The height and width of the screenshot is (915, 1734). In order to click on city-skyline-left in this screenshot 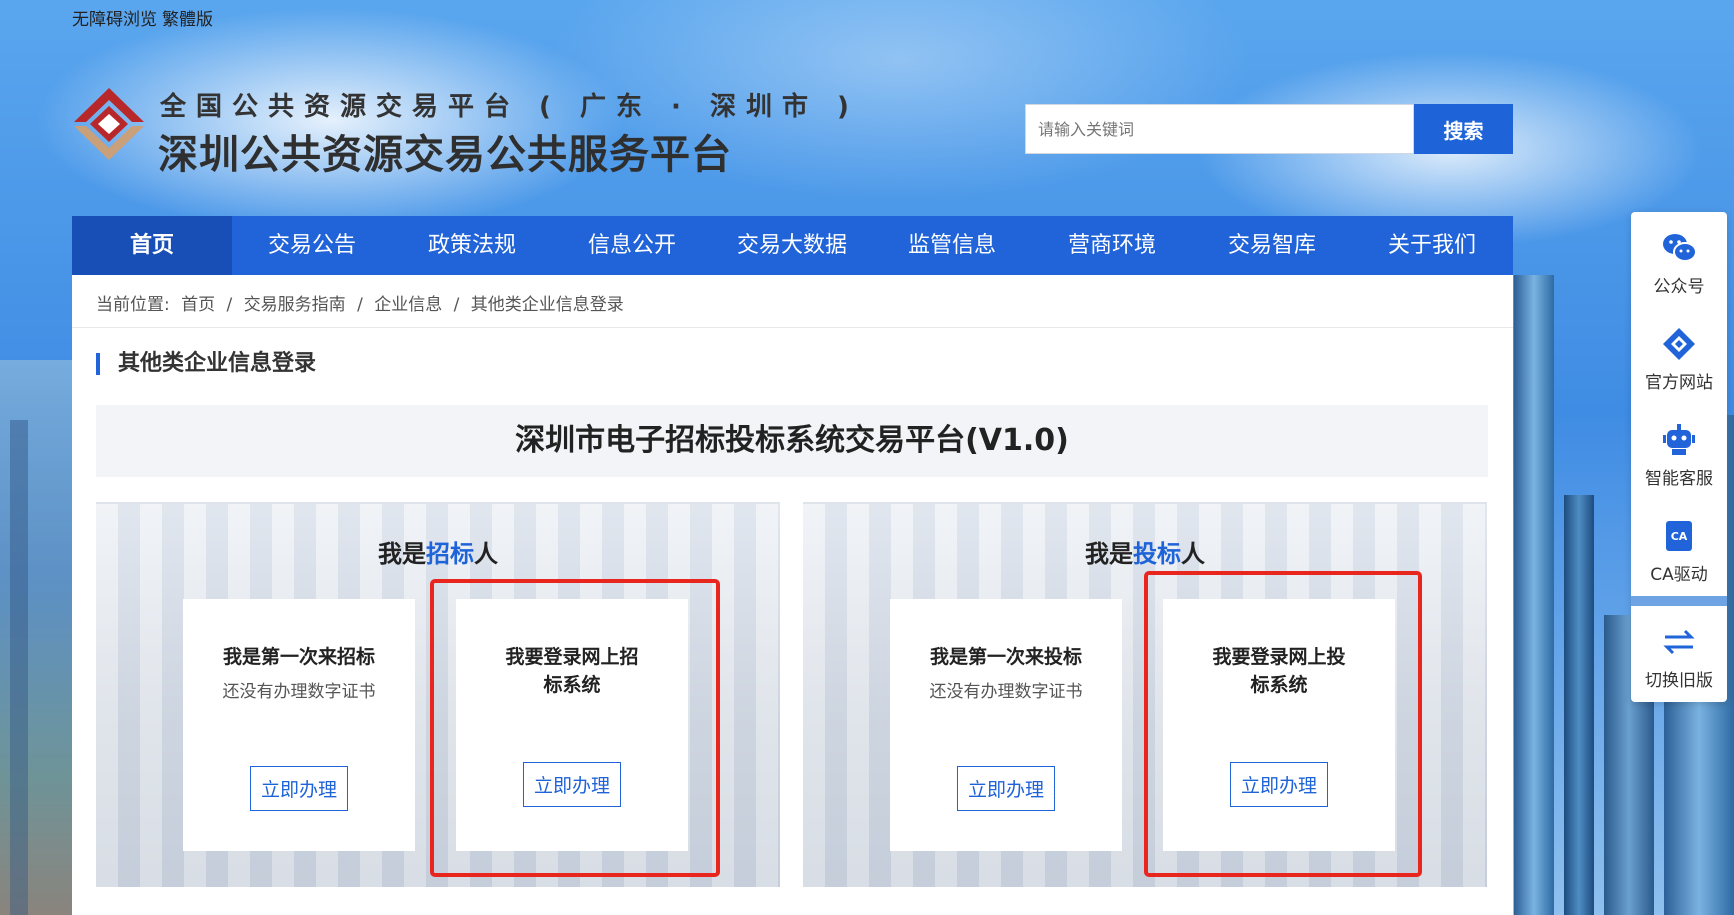, I will do `click(36, 637)`.